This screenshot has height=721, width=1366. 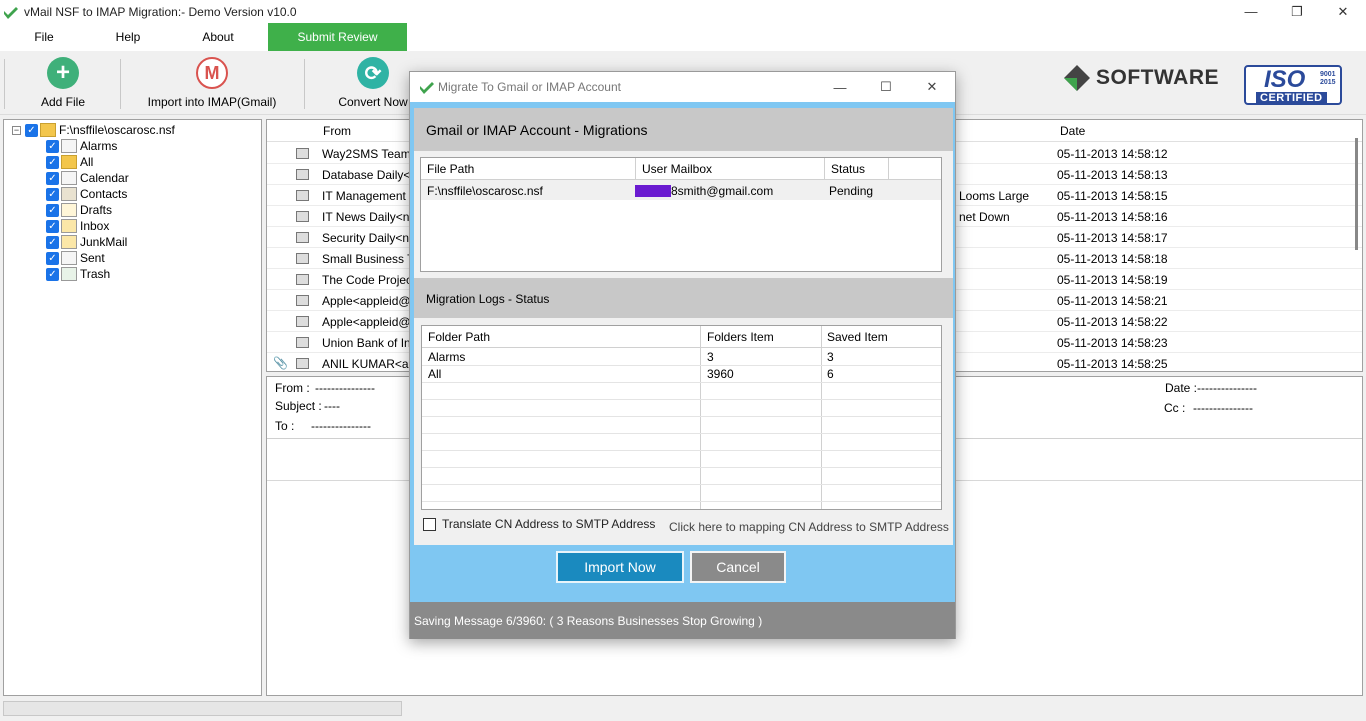 I want to click on menu-file: File, so click(x=44, y=37).